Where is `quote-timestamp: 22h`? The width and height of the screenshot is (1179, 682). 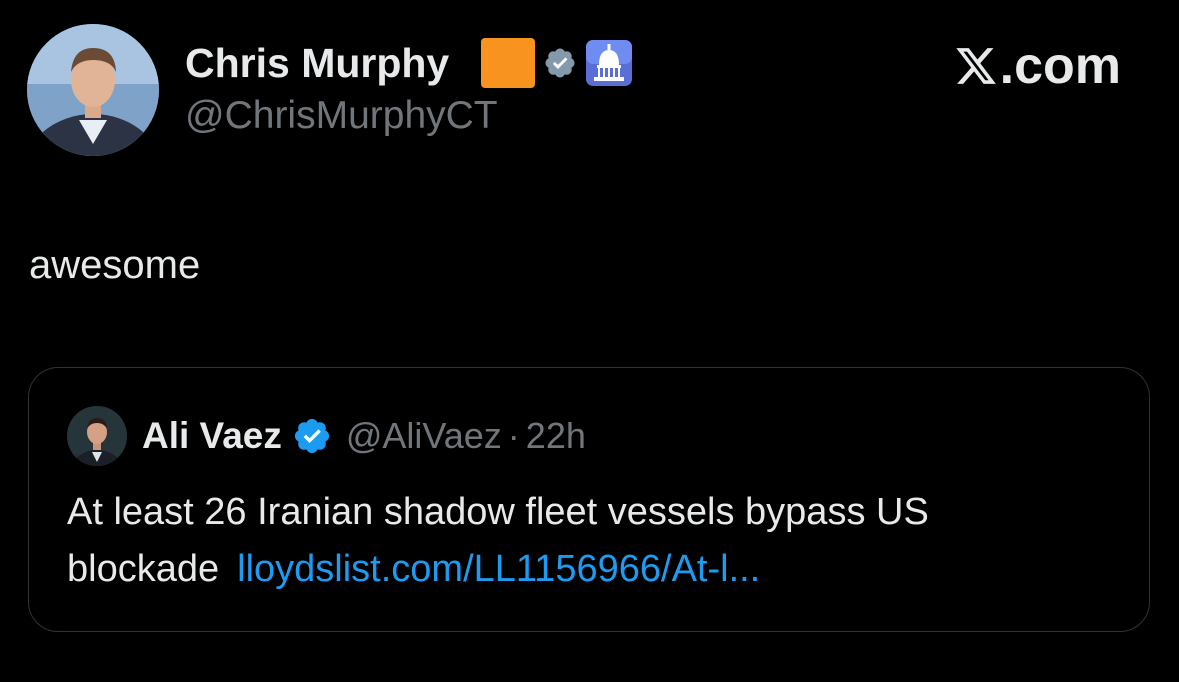
quote-timestamp: 22h is located at coordinates (556, 436).